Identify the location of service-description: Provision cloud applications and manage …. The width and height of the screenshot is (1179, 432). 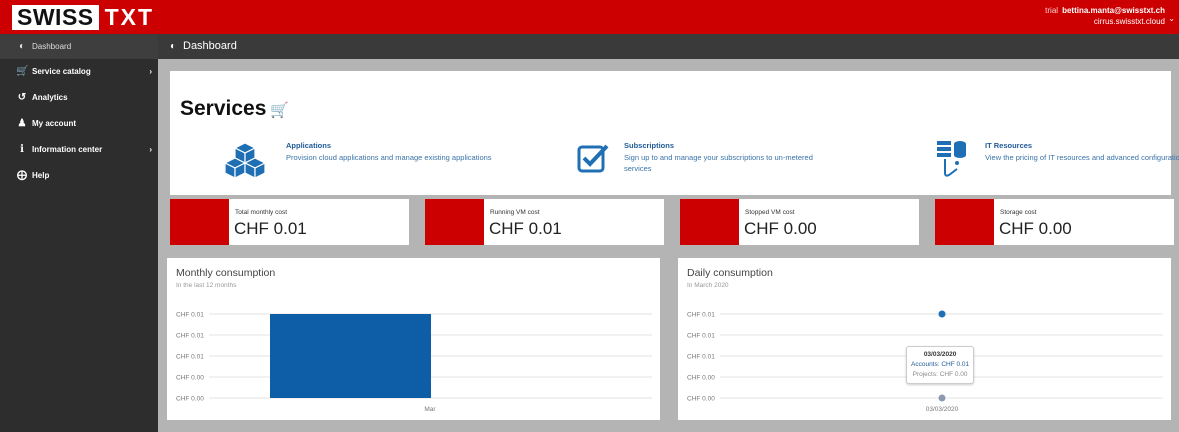
(389, 157).